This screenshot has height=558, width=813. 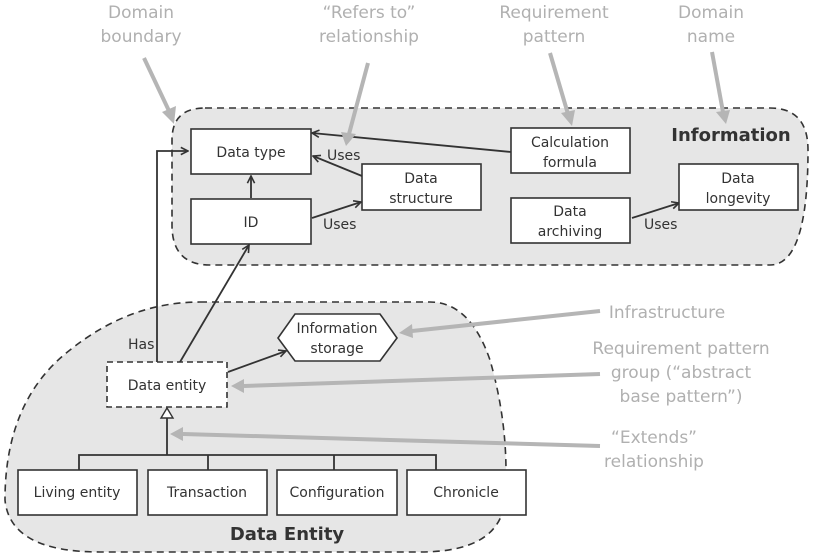 I want to click on callout-line: Requirement pattern, so click(x=680, y=349).